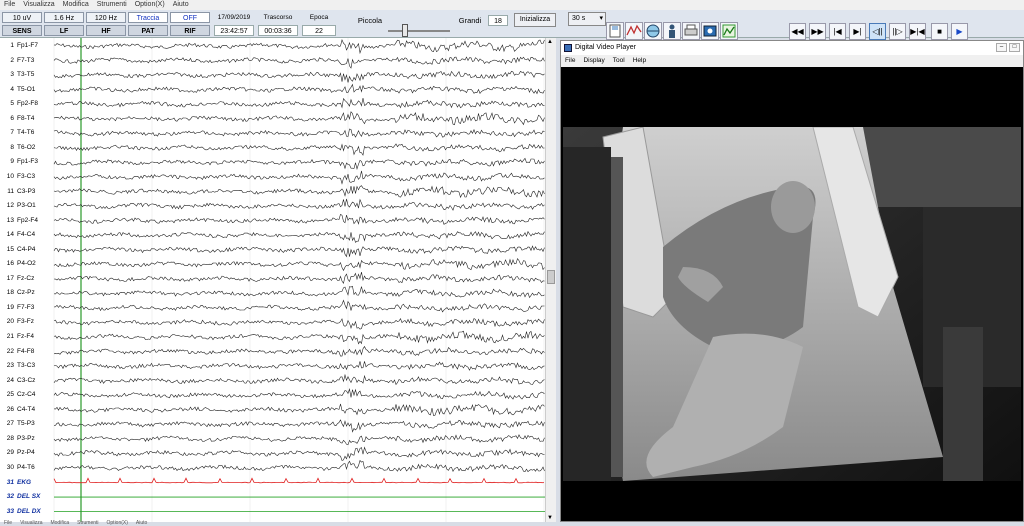 This screenshot has height=526, width=1024. I want to click on channel-label: 27 T5-P3, so click(27, 424).